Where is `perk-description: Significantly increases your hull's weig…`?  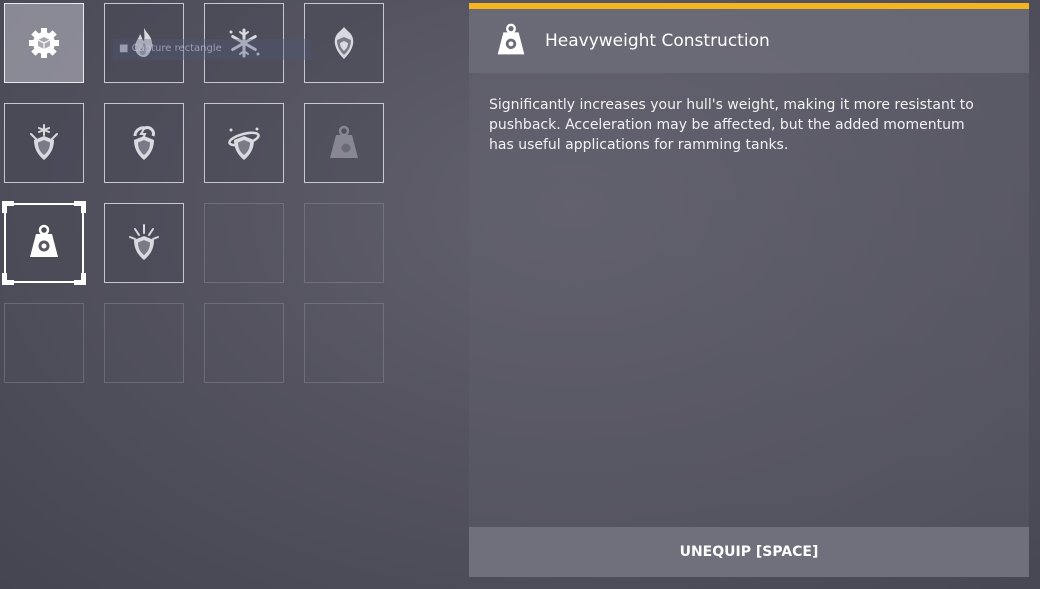
perk-description: Significantly increases your hull's weig… is located at coordinates (731, 125).